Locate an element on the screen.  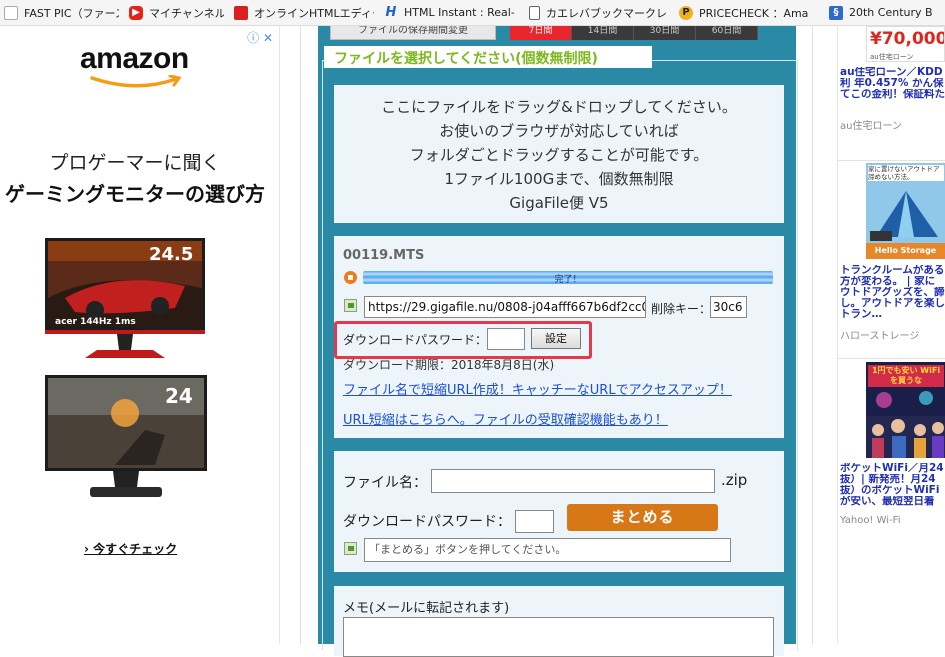
au-loan-banner-sub: au住宅ローン is located at coordinates (892, 57).